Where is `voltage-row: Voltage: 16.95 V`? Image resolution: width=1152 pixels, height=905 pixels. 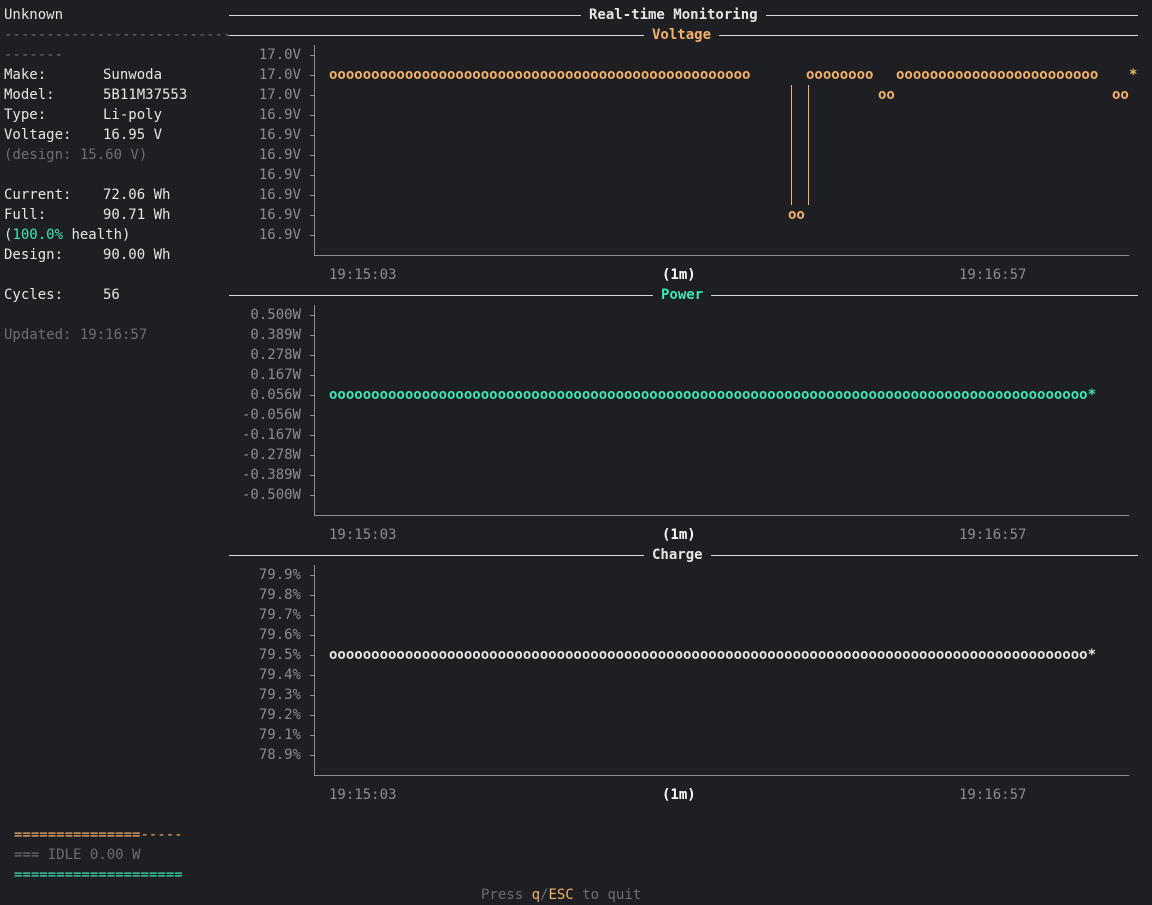
voltage-row: Voltage: 16.95 V is located at coordinates (116, 135).